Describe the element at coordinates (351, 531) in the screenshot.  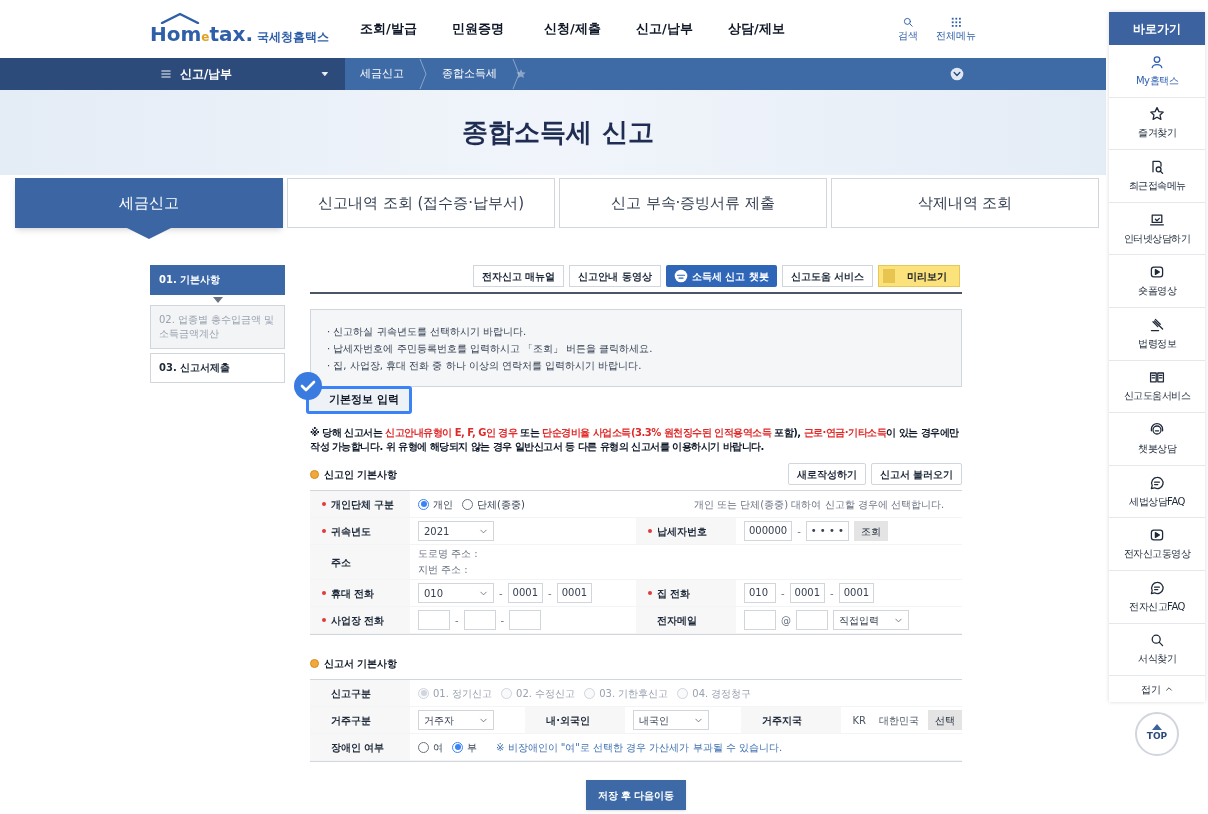
I see `field-label: 귀속년도` at that location.